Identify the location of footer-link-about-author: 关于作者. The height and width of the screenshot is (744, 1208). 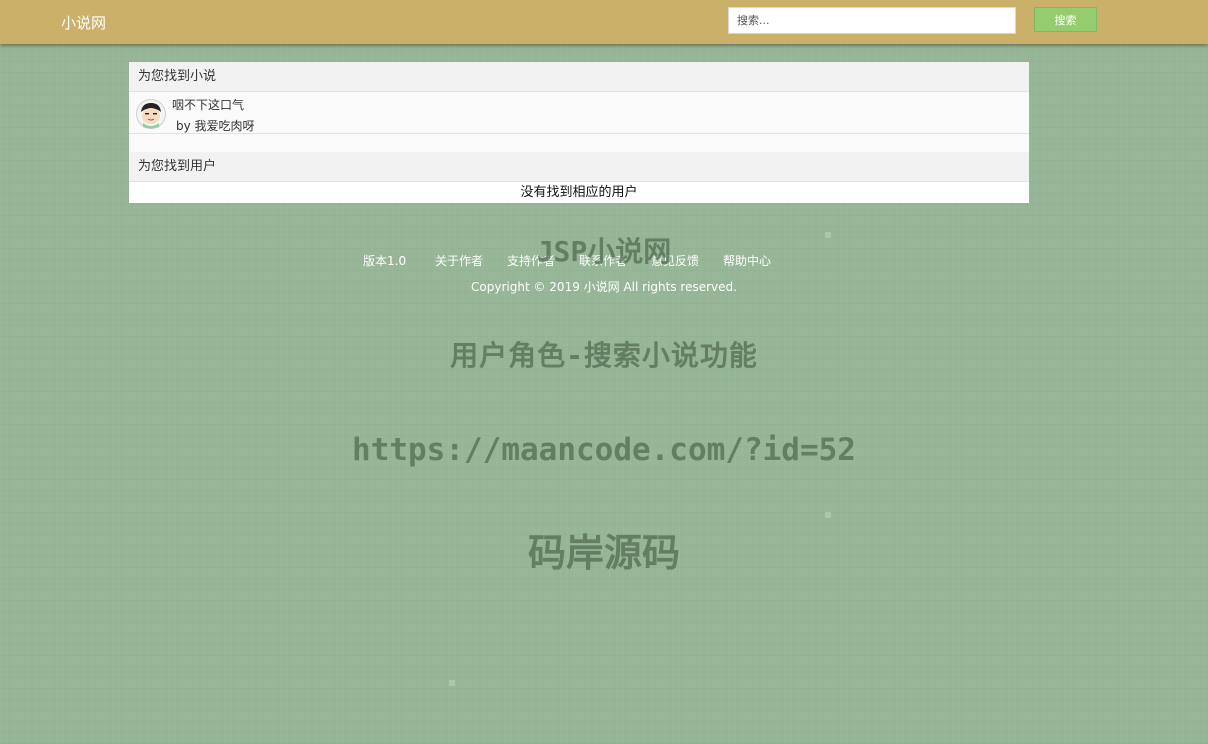
(459, 260).